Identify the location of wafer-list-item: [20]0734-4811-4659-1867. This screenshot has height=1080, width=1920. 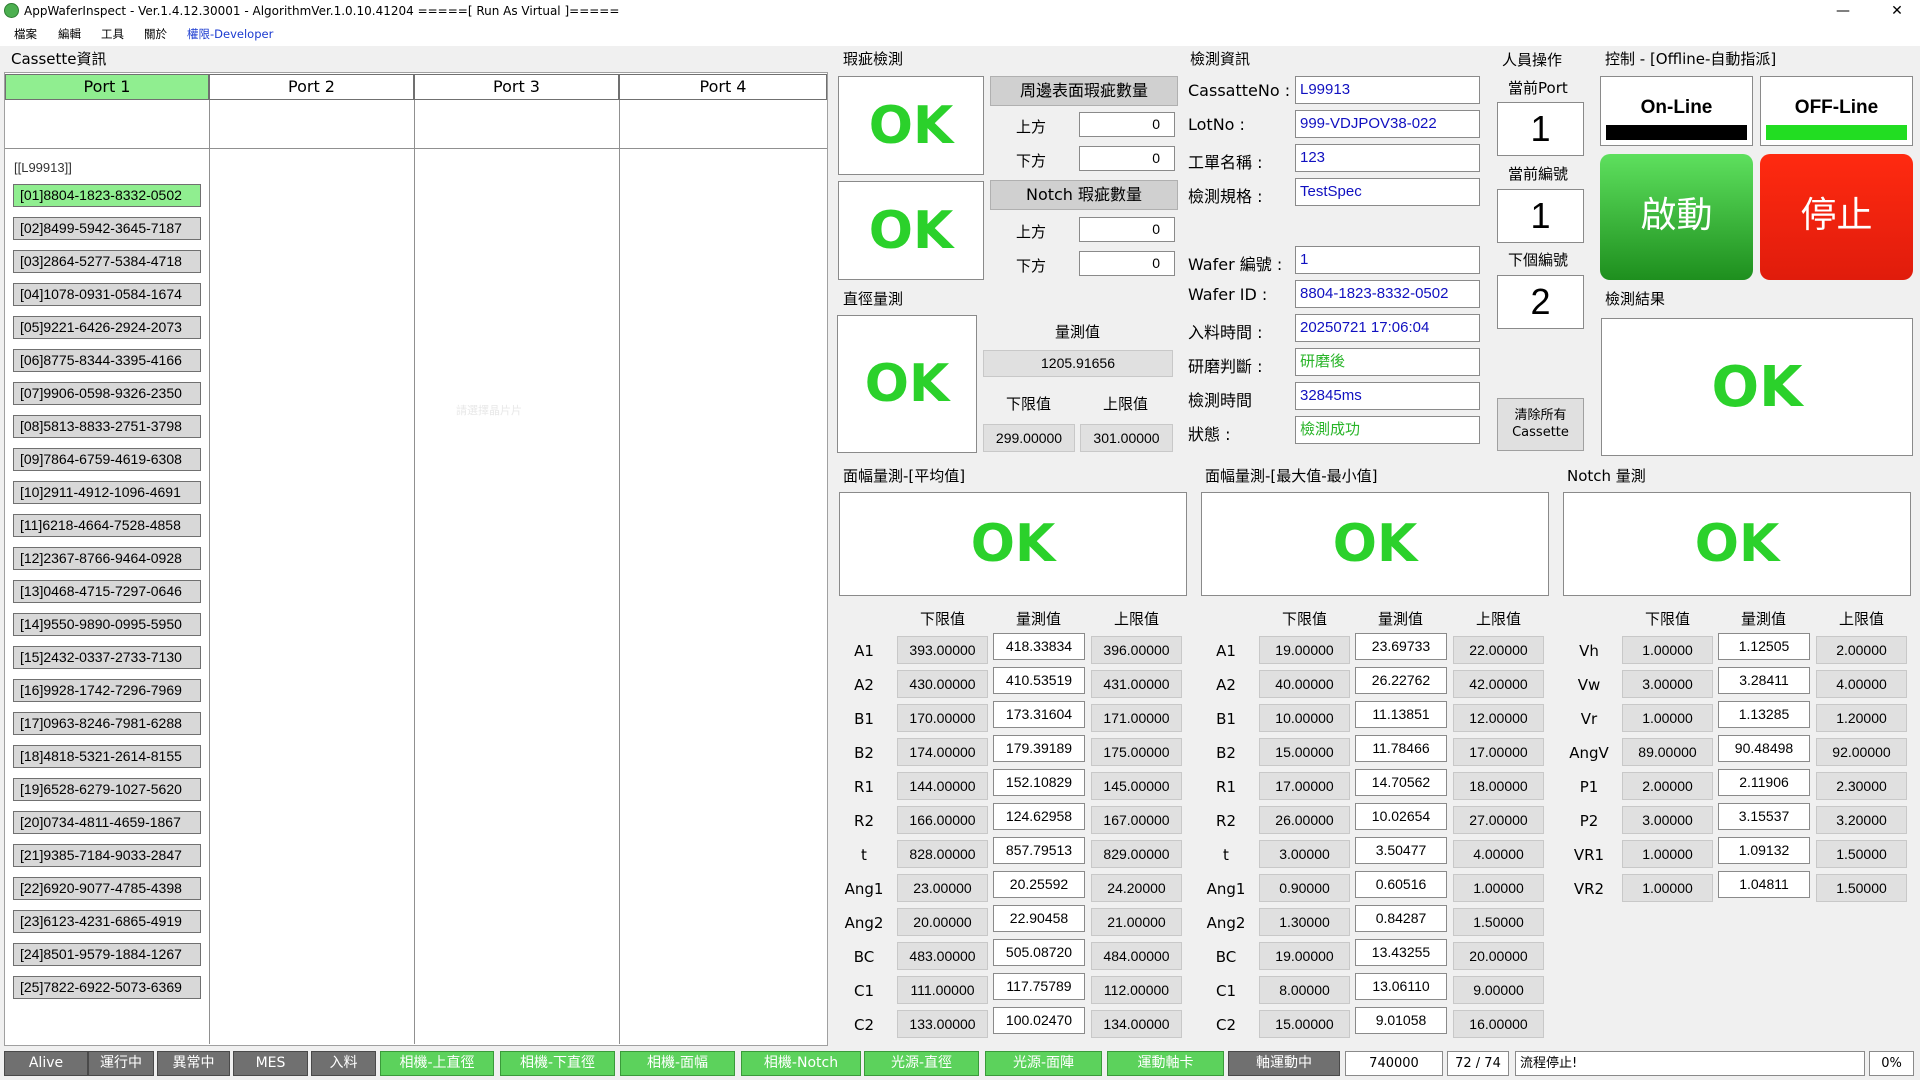
(107, 822).